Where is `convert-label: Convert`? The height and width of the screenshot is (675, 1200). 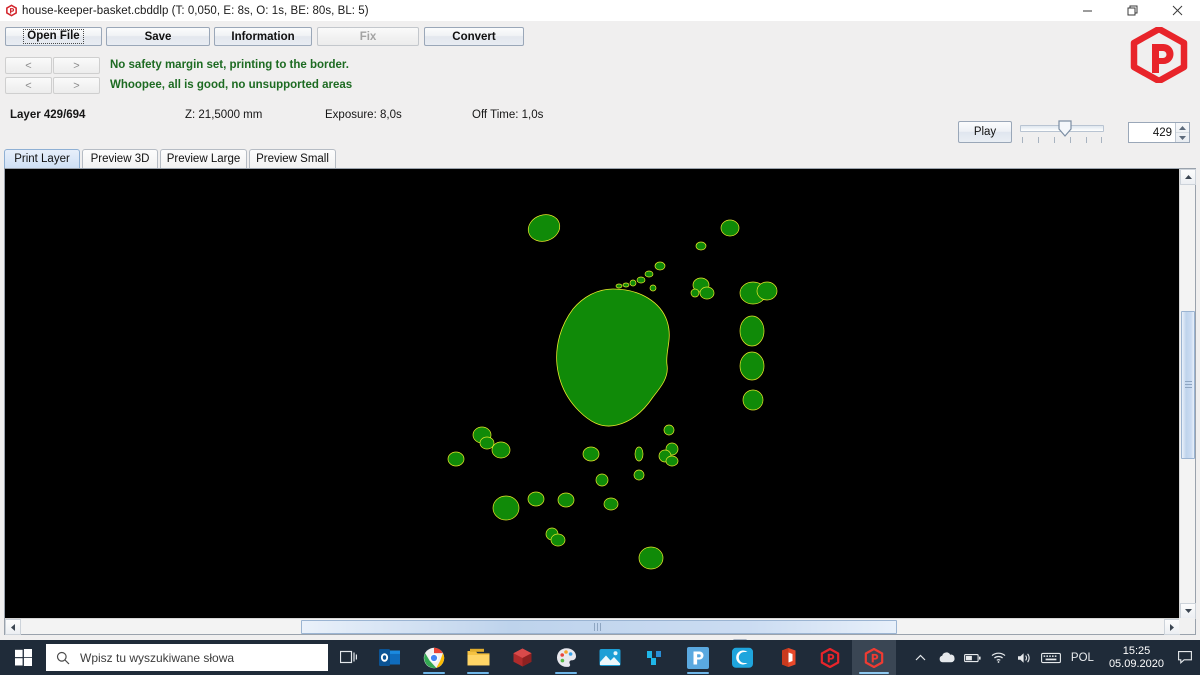
convert-label: Convert is located at coordinates (474, 36).